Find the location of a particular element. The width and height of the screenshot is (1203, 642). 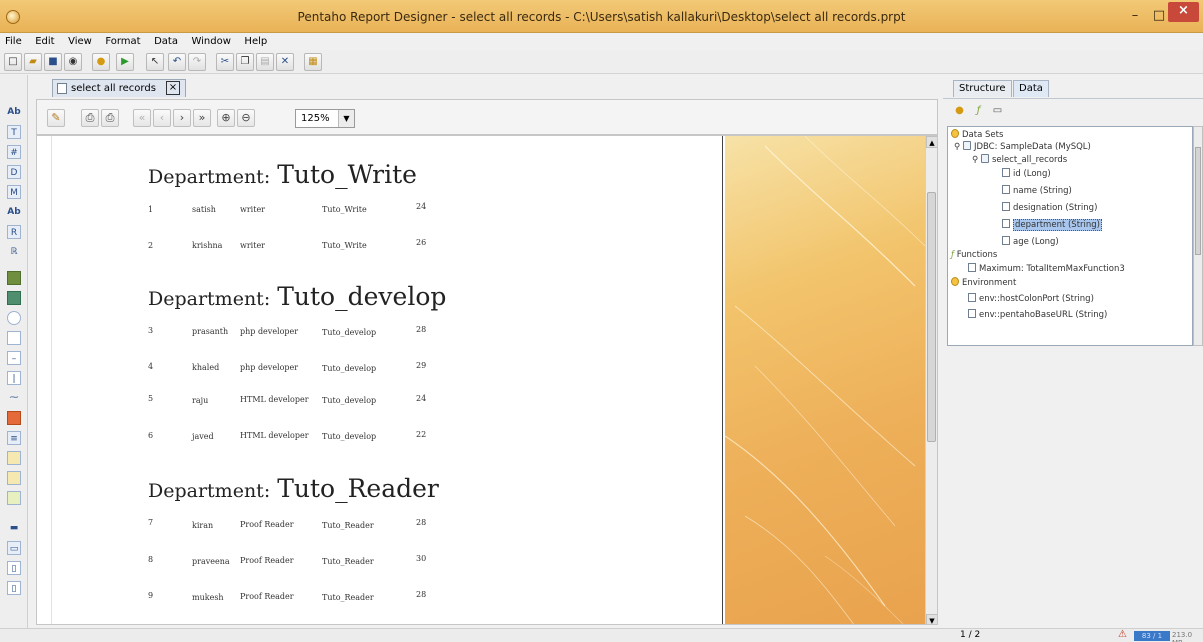

tree-node-query: ⚲ select_all_records is located at coordinates (1019, 160).